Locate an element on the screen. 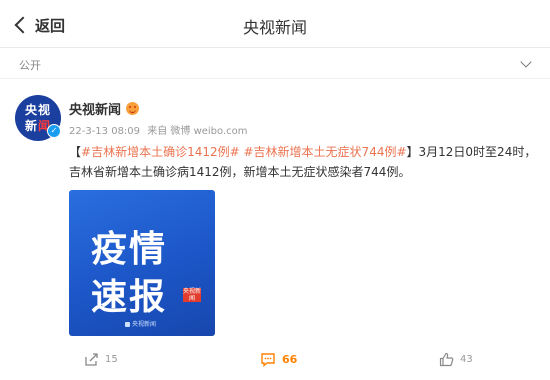 The image size is (550, 380). image-footer: 央视新闻 is located at coordinates (140, 323).